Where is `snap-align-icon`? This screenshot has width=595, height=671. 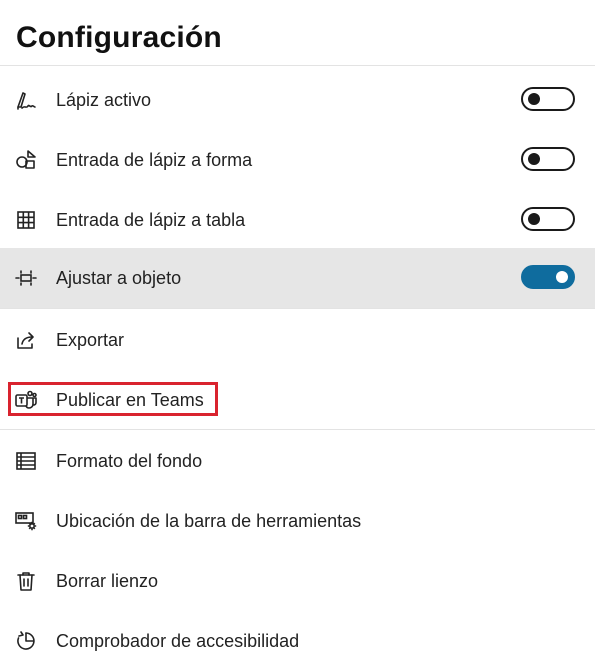 snap-align-icon is located at coordinates (26, 278).